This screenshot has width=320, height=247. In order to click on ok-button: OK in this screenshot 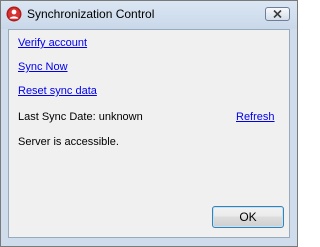, I will do `click(248, 217)`.